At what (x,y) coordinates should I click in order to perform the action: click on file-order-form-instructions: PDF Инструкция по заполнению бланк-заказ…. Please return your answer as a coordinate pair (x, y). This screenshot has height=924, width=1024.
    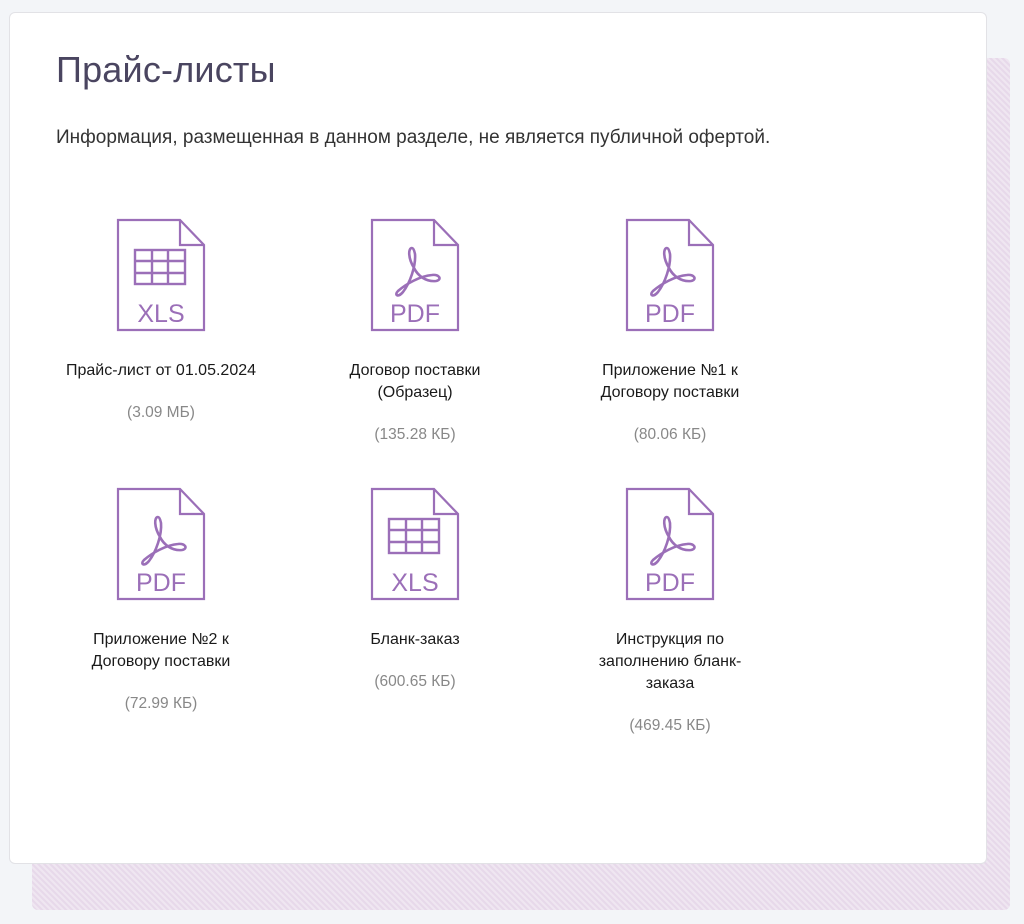
    Looking at the image, I should click on (670, 611).